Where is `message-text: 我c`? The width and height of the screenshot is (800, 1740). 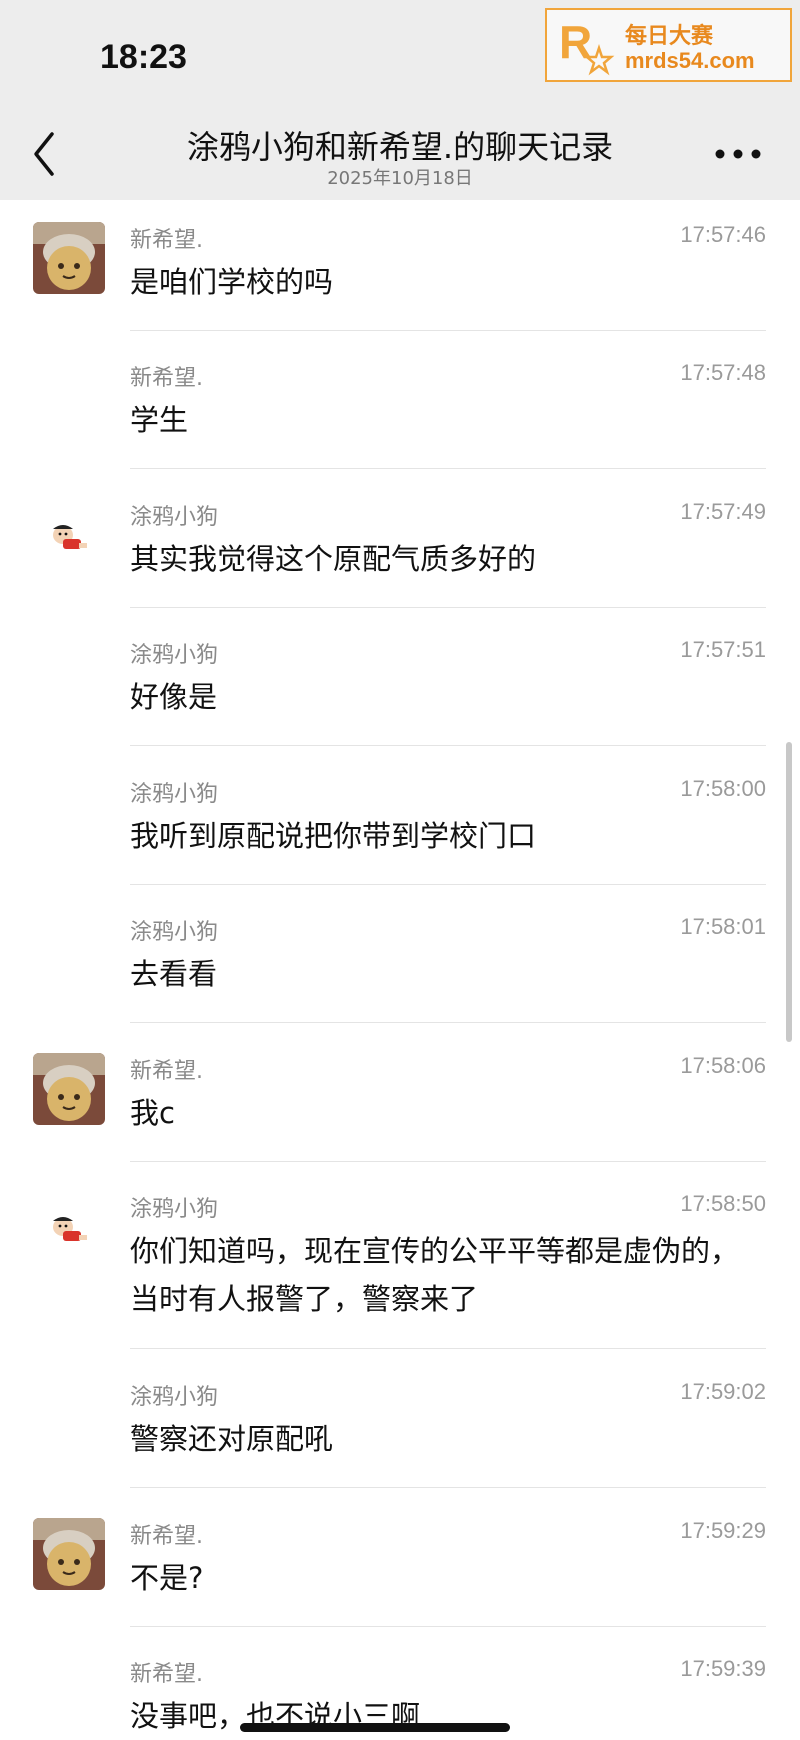
message-text: 我c is located at coordinates (152, 1113).